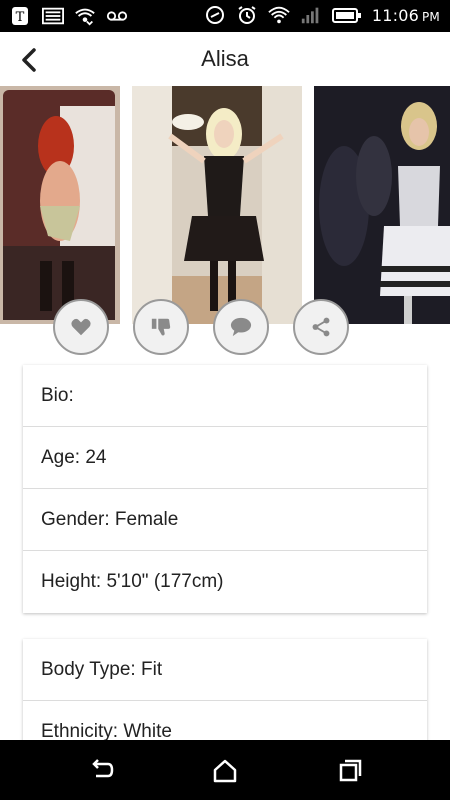 The width and height of the screenshot is (450, 800). Describe the element at coordinates (214, 15) in the screenshot. I see `nfc-icon` at that location.